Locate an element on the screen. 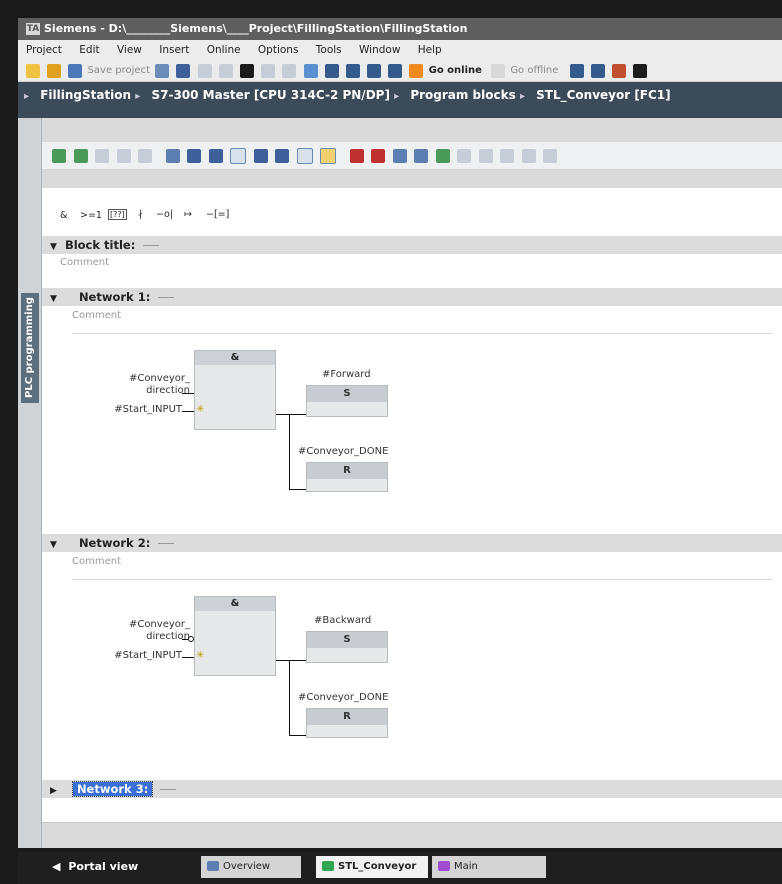 The width and height of the screenshot is (782, 884). network-1-header: ▼ Network 1: is located at coordinates (412, 297).